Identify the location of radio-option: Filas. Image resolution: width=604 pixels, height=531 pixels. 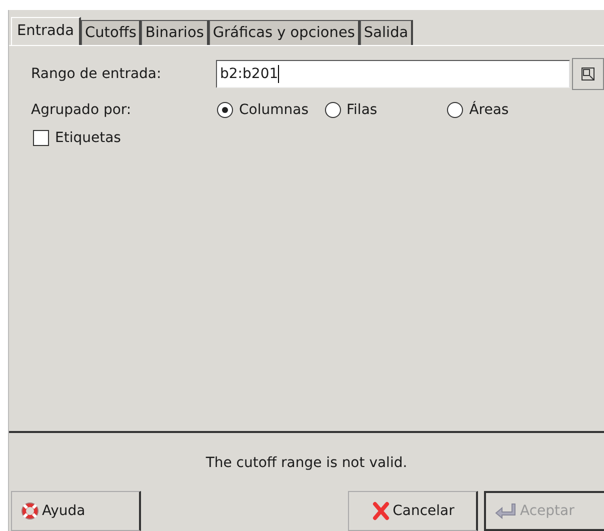
(351, 110).